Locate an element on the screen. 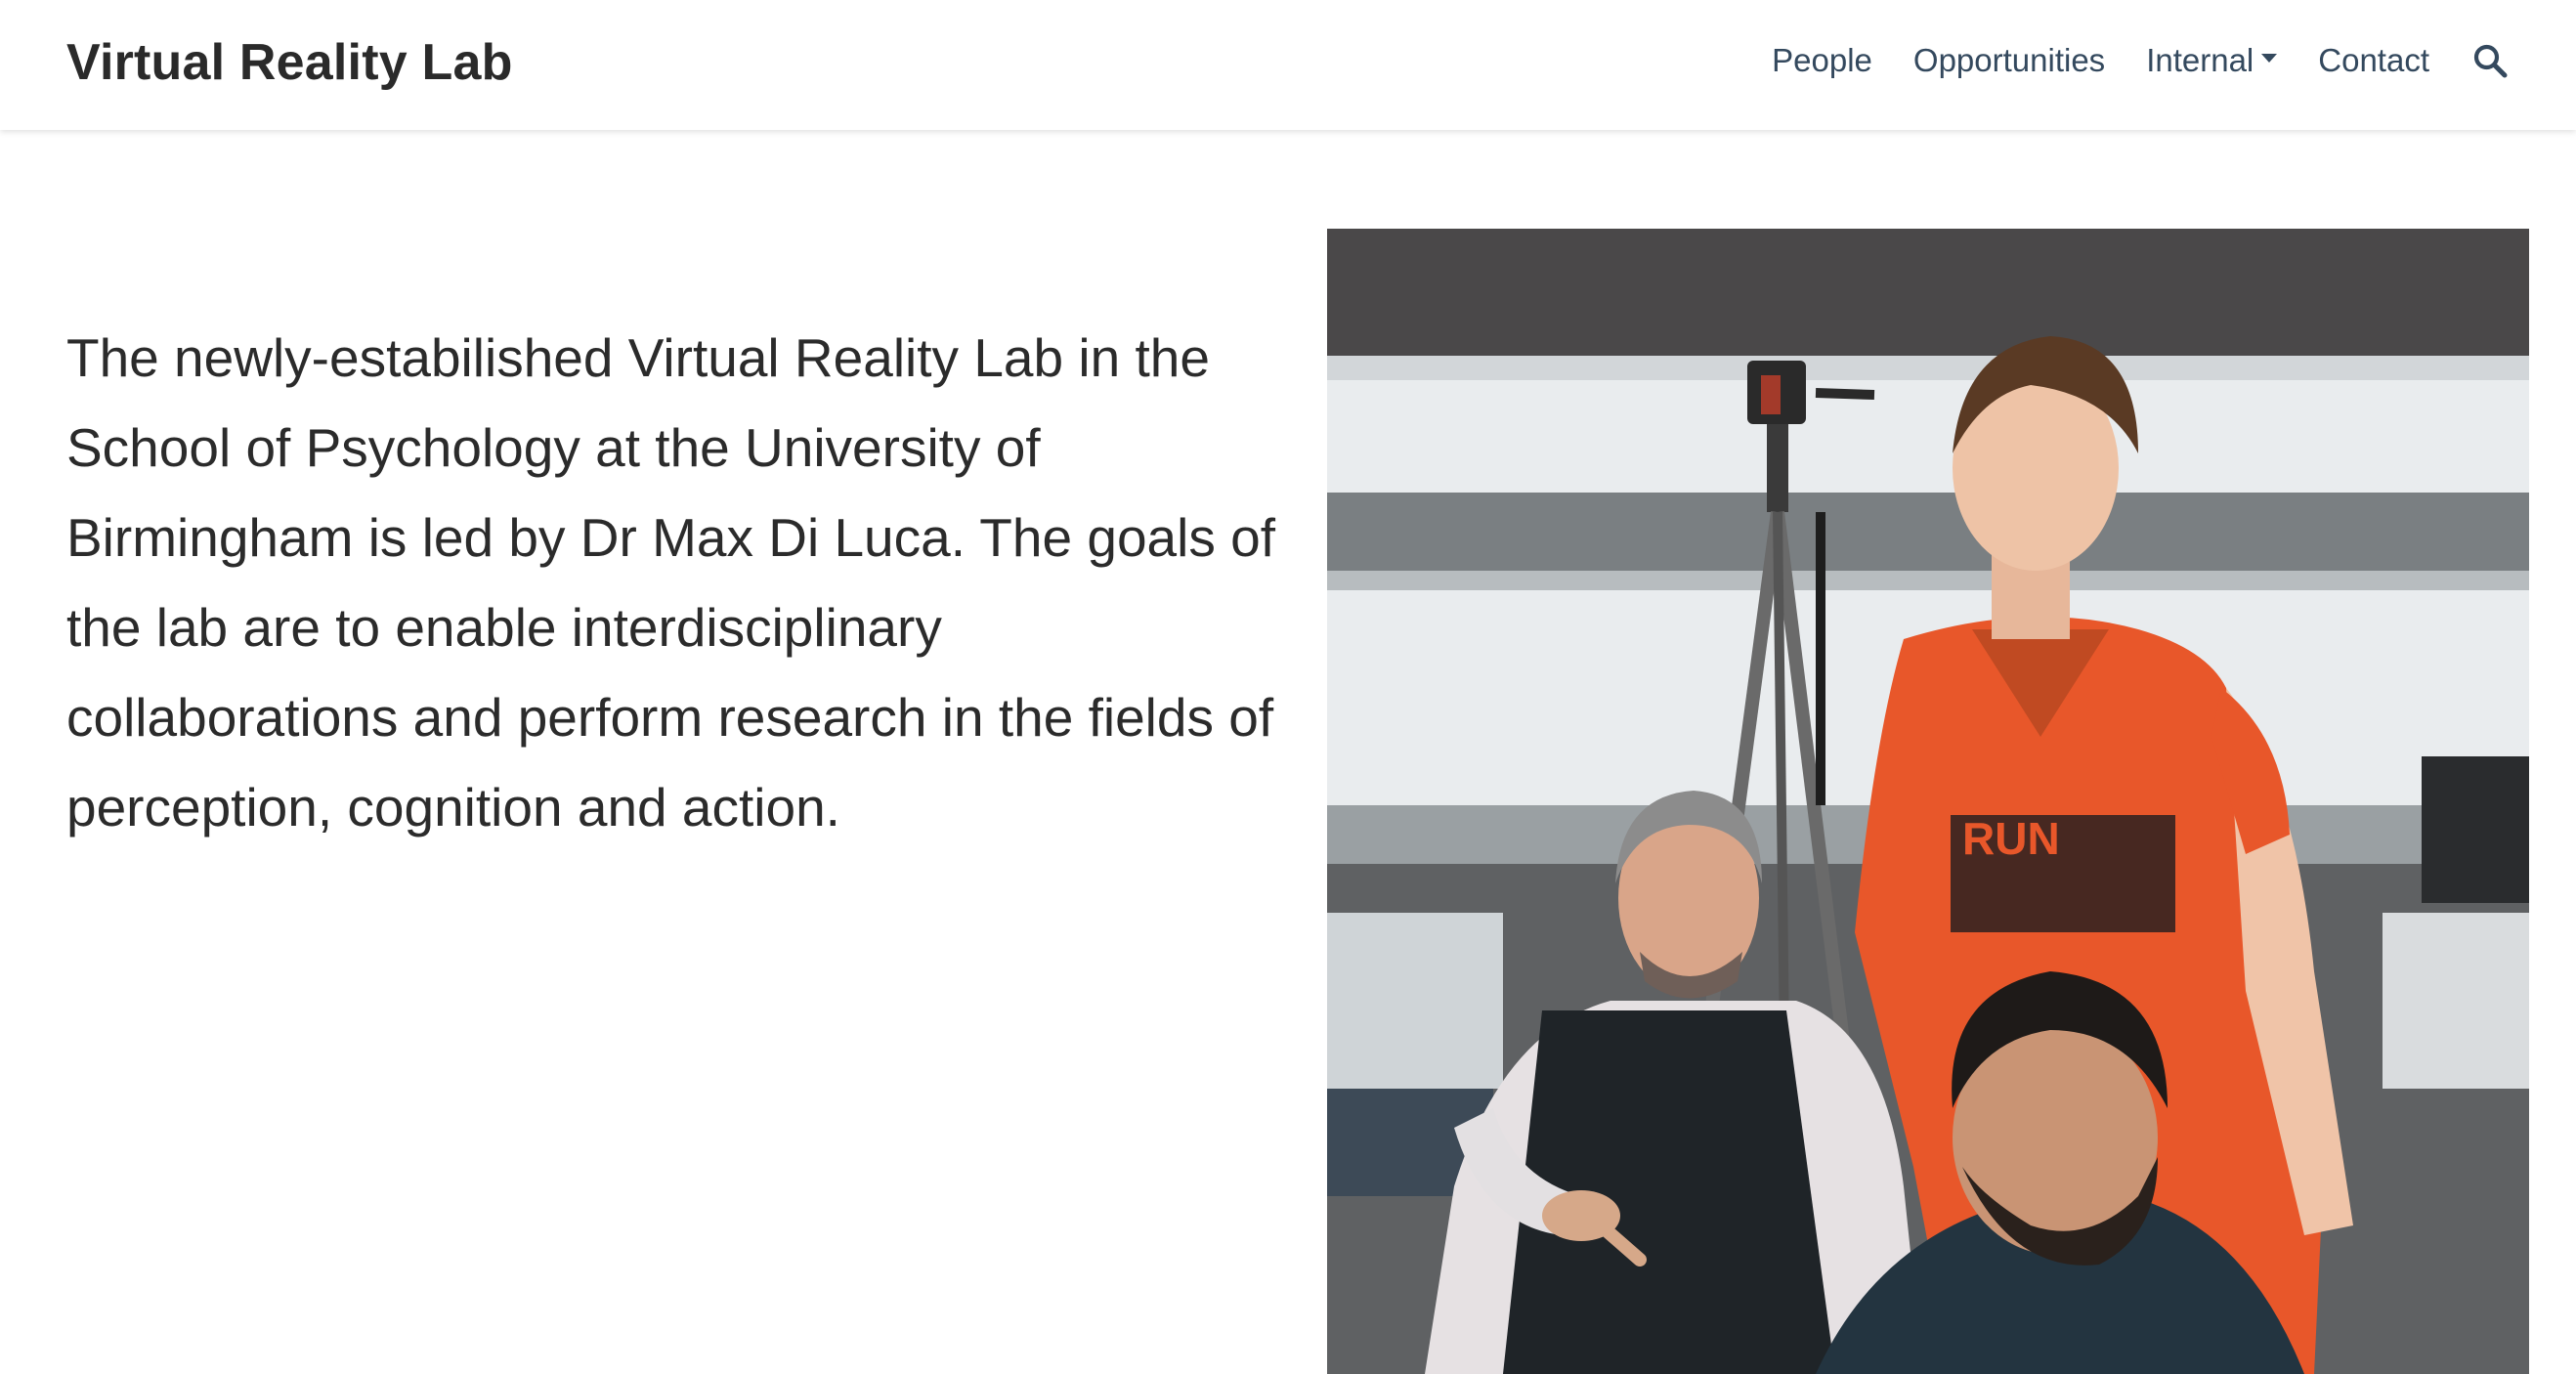 This screenshot has width=2576, height=1374. nav-link-contact: Contact is located at coordinates (2374, 60).